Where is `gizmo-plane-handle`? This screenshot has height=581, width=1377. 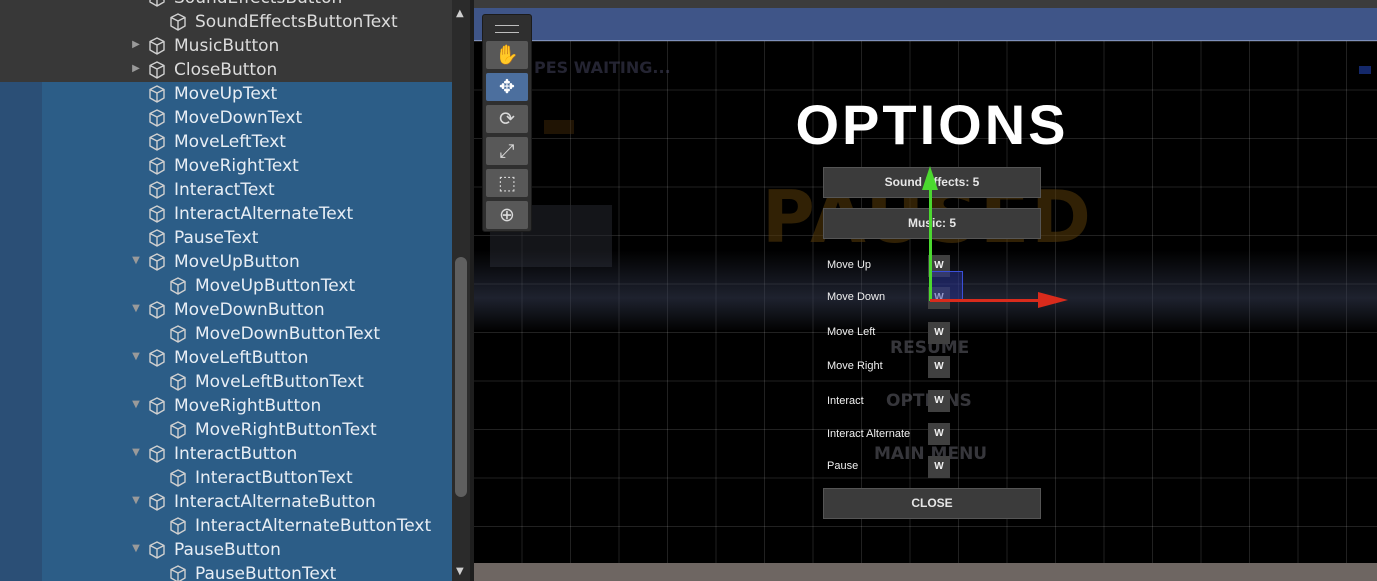 gizmo-plane-handle is located at coordinates (947, 286).